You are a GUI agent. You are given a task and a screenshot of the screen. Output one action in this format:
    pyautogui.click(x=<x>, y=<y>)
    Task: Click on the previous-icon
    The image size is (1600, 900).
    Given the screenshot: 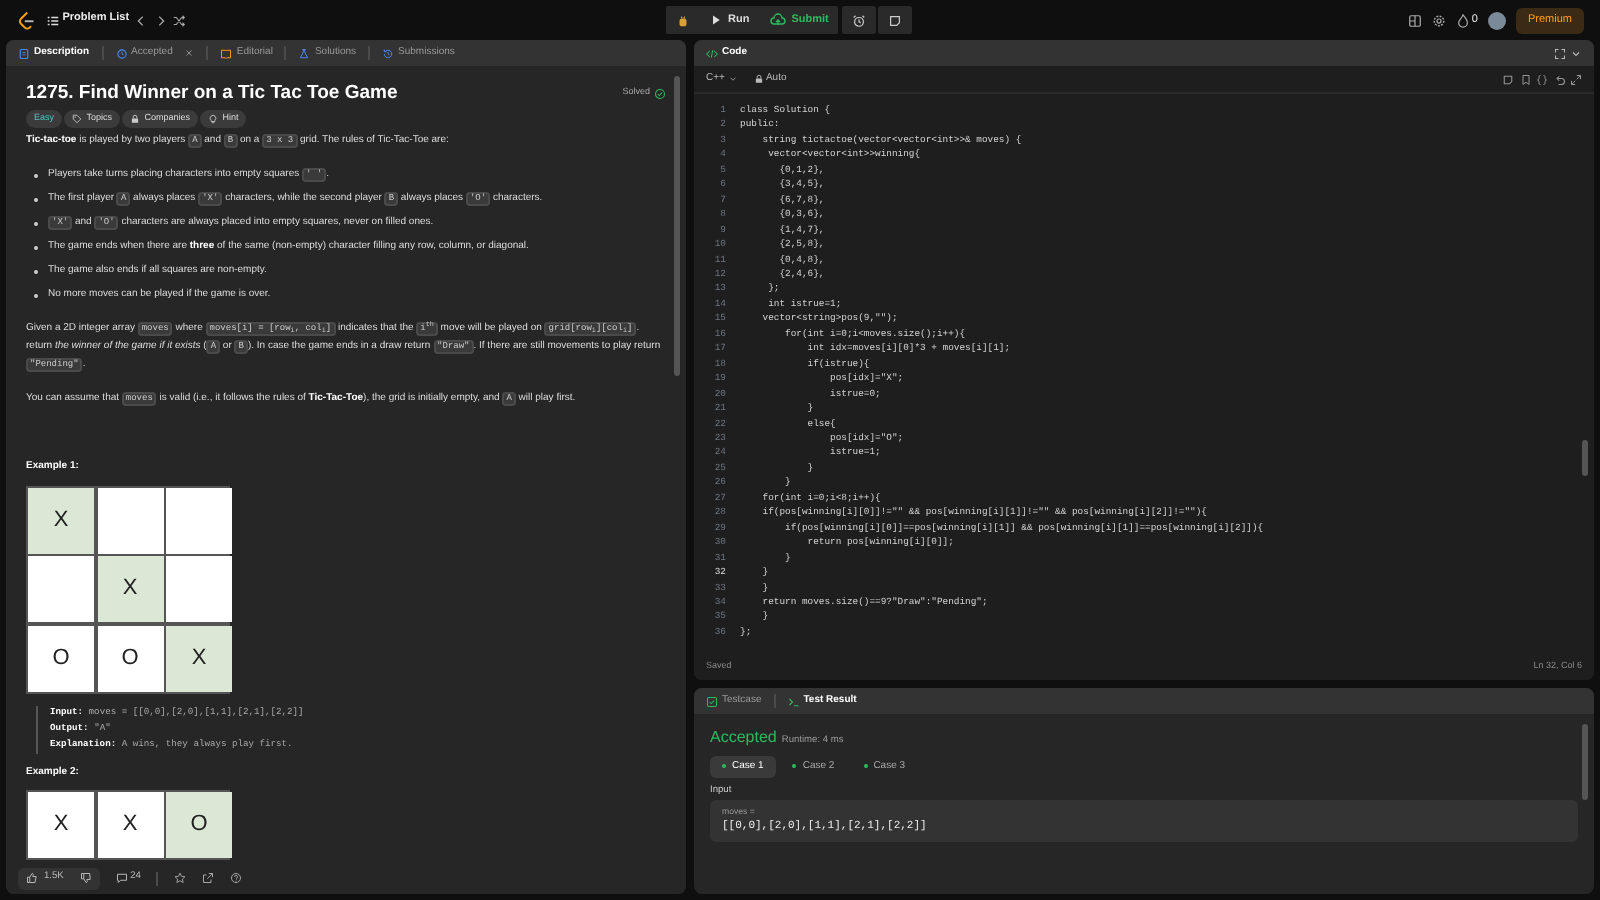 What is the action you would take?
    pyautogui.click(x=141, y=20)
    